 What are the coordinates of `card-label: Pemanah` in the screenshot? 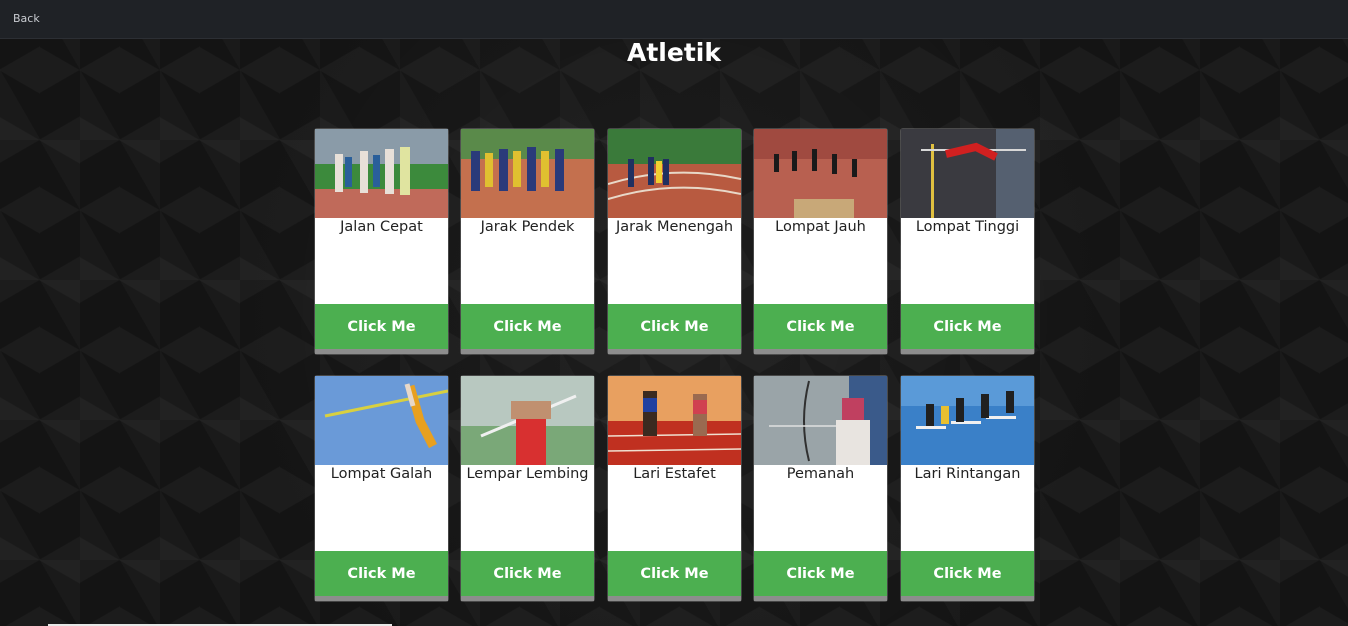 It's located at (820, 474).